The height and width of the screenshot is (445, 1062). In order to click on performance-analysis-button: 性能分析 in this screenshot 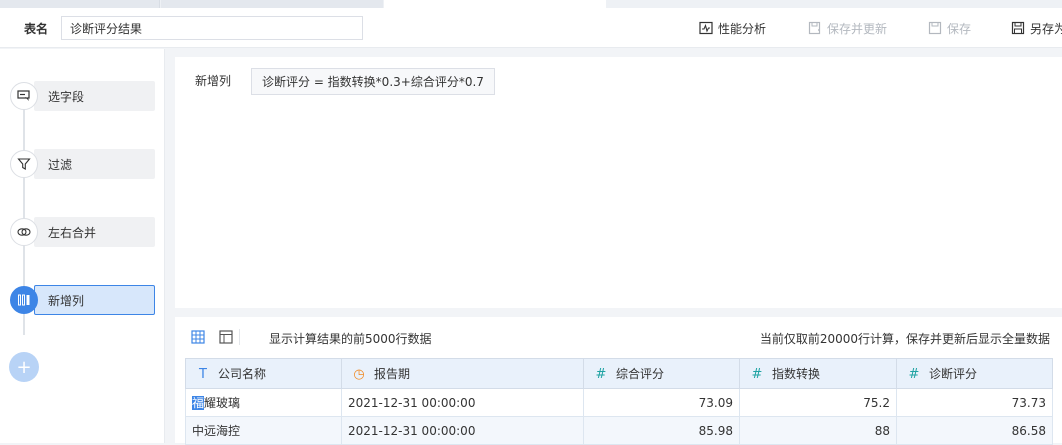, I will do `click(732, 28)`.